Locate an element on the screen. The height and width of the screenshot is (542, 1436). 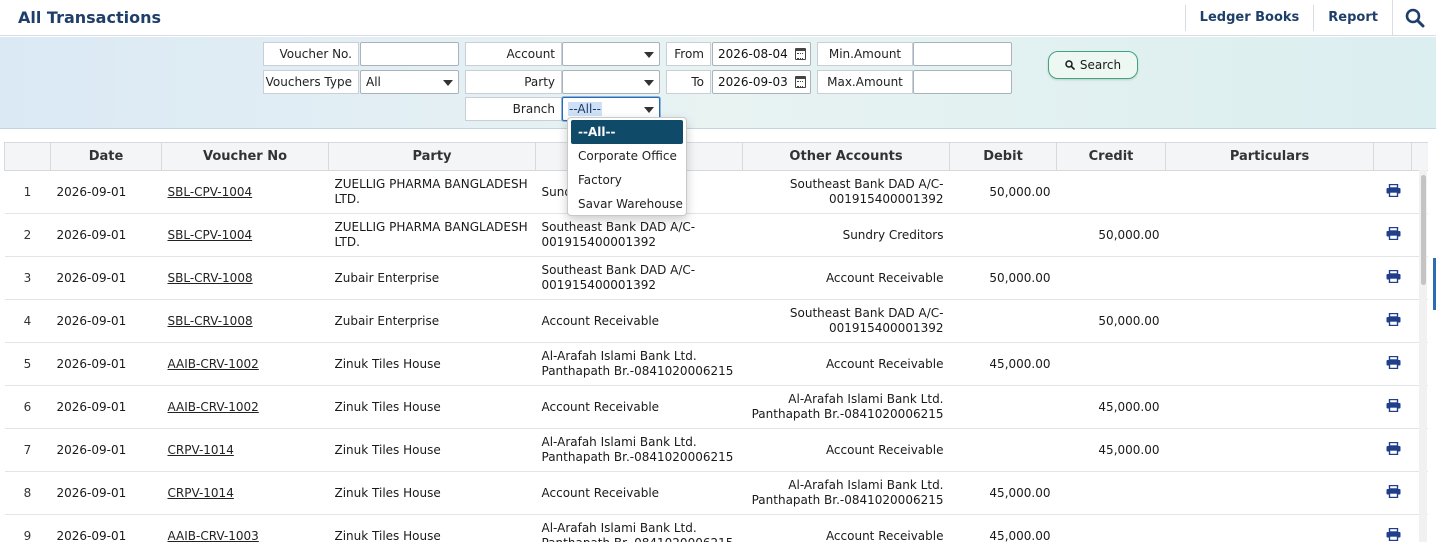
col-header-party: Party is located at coordinates (432, 156).